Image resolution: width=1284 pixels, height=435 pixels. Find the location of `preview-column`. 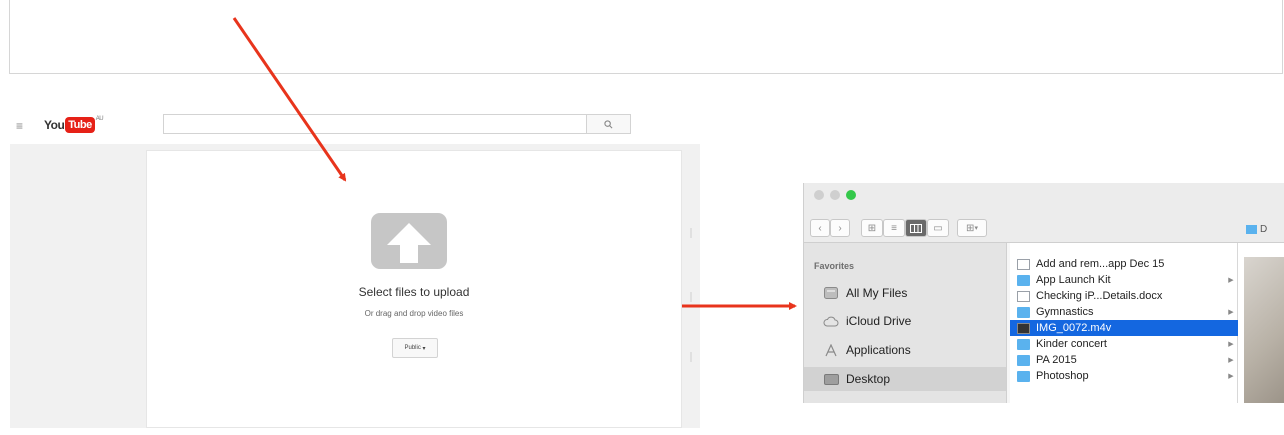

preview-column is located at coordinates (1261, 323).